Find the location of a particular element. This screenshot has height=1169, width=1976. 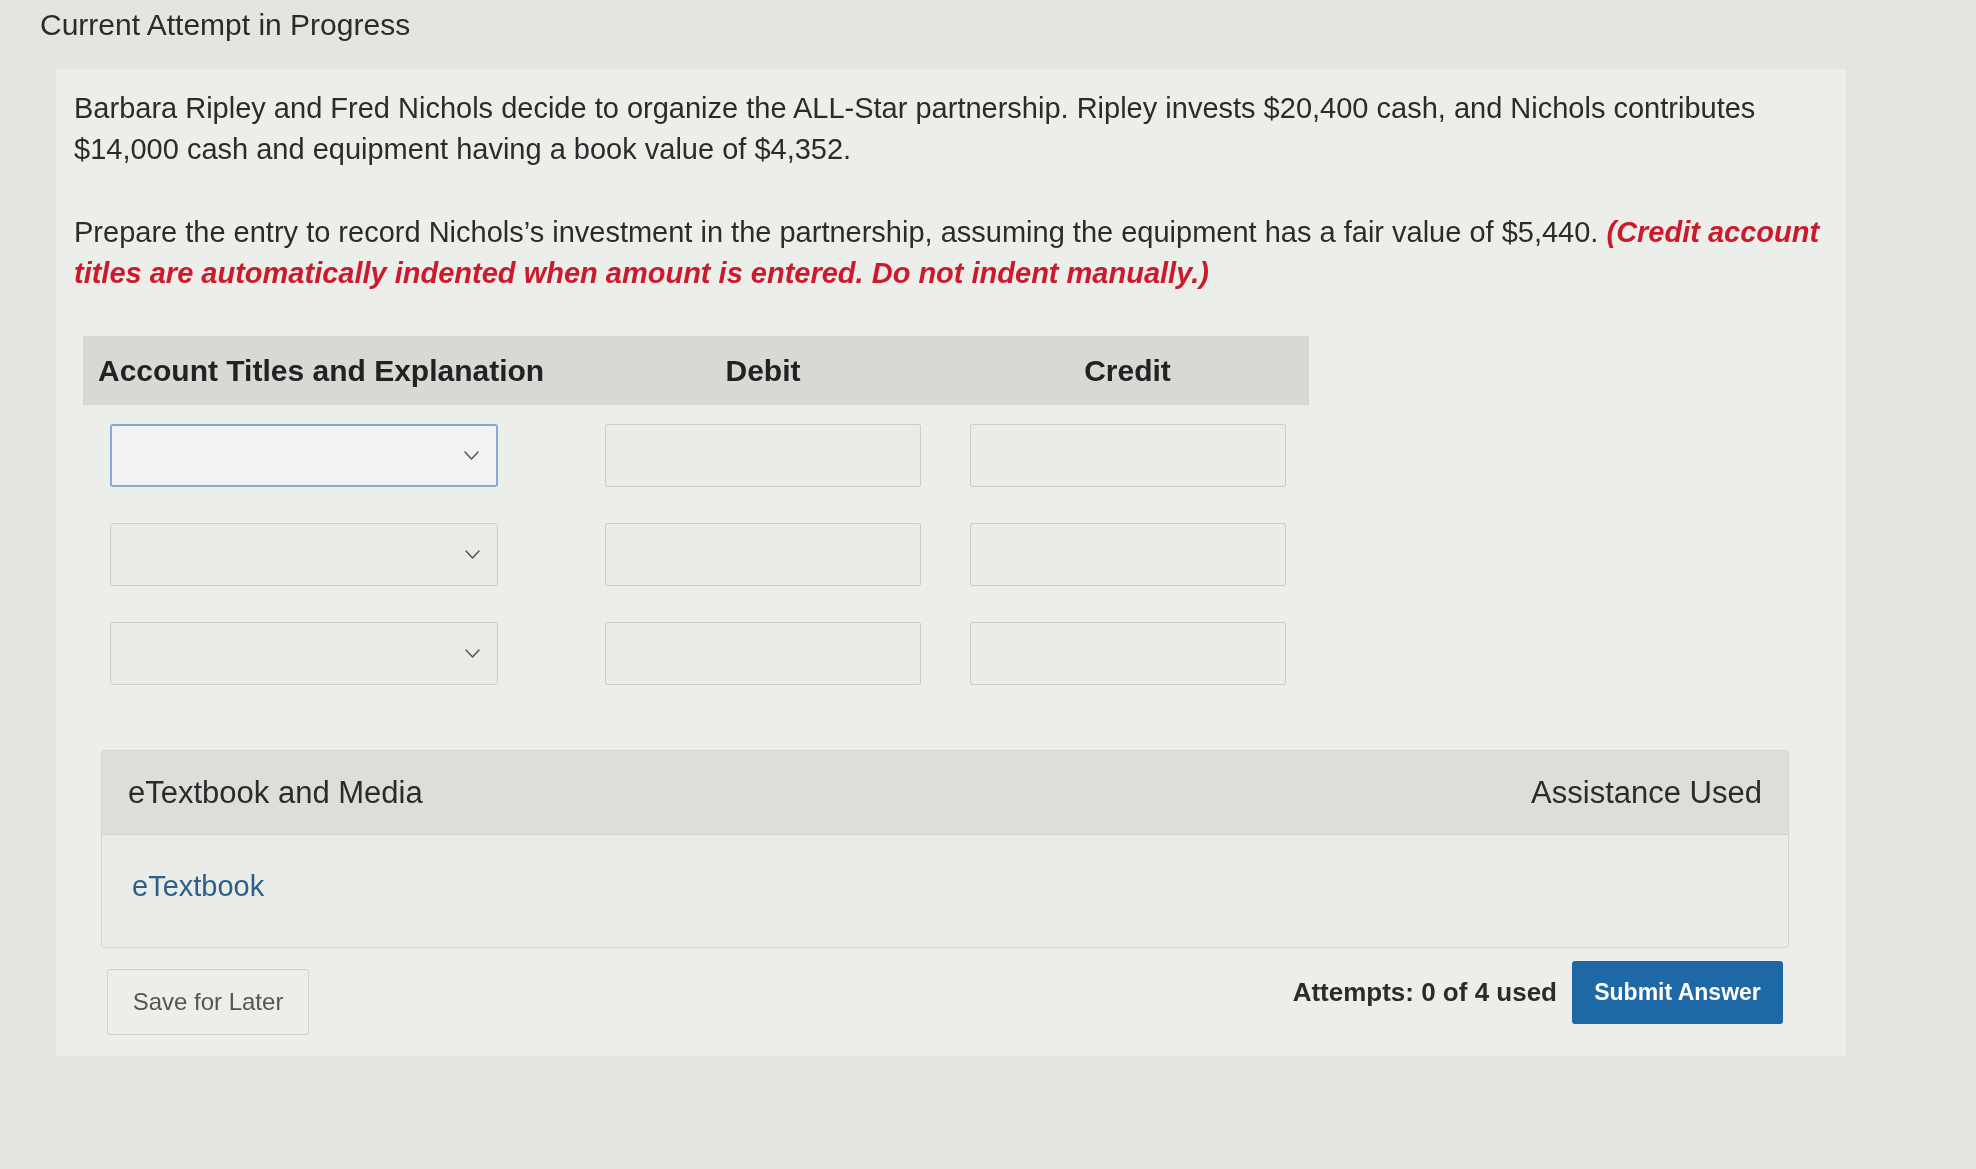

panel-title: eTextbook and Media is located at coordinates (275, 792).